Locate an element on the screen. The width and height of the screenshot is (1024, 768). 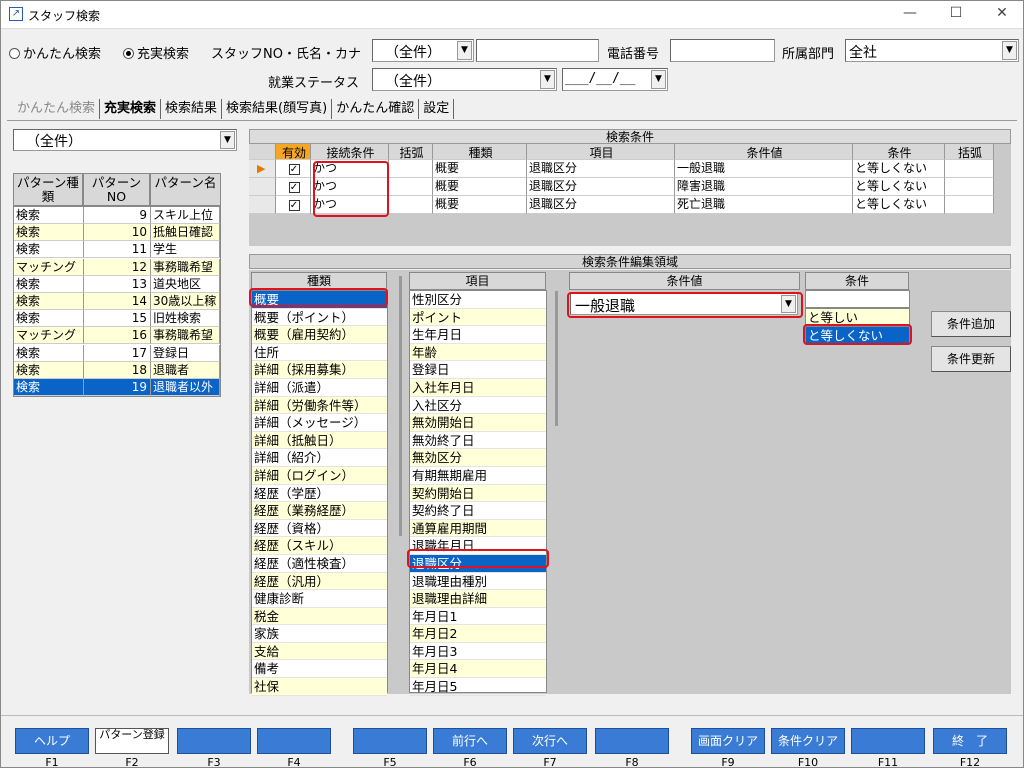
type-header: 種類 is located at coordinates (480, 152).